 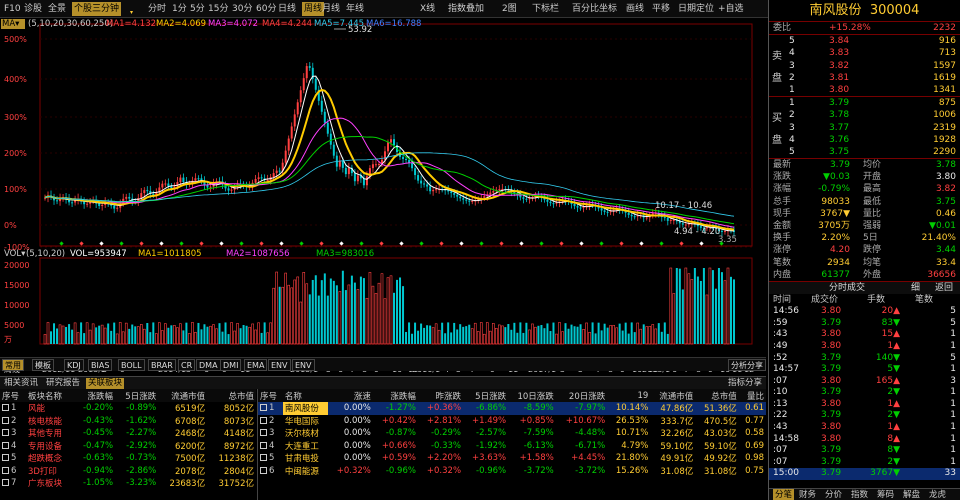 What do you see at coordinates (279, 365) in the screenshot?
I see `indicator-tab-9: ENV` at bounding box center [279, 365].